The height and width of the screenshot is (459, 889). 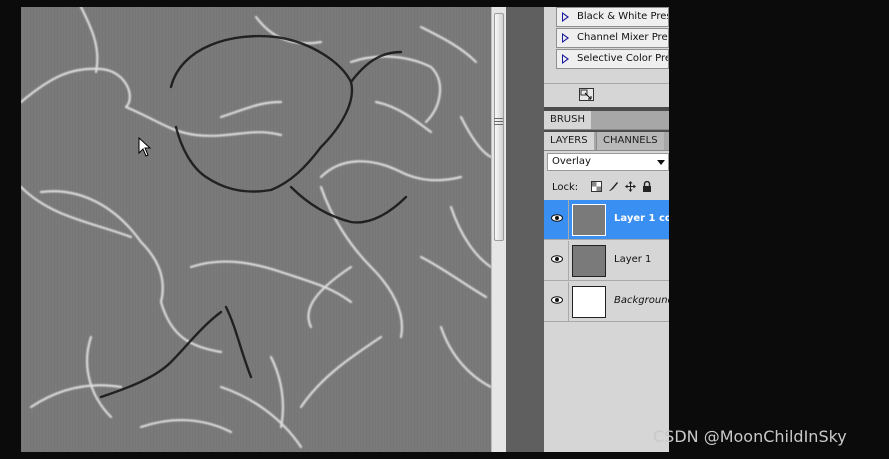 What do you see at coordinates (608, 162) in the screenshot?
I see `blend-mode-select: Overlay` at bounding box center [608, 162].